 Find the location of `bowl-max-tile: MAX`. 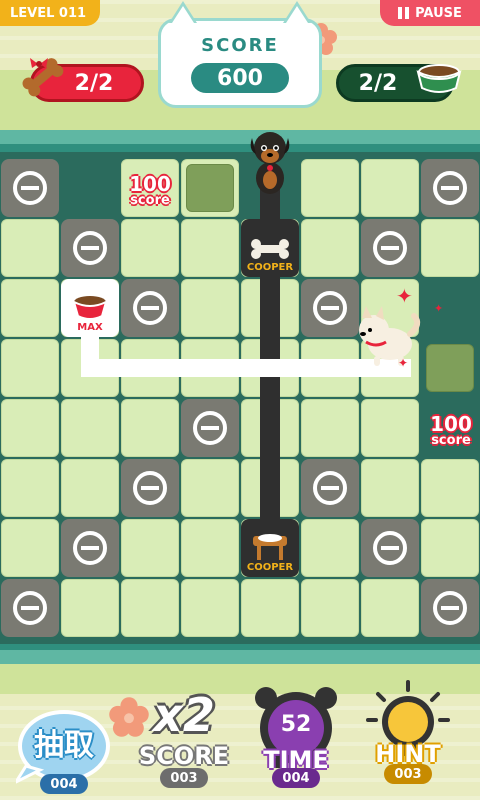

bowl-max-tile: MAX is located at coordinates (90, 308).